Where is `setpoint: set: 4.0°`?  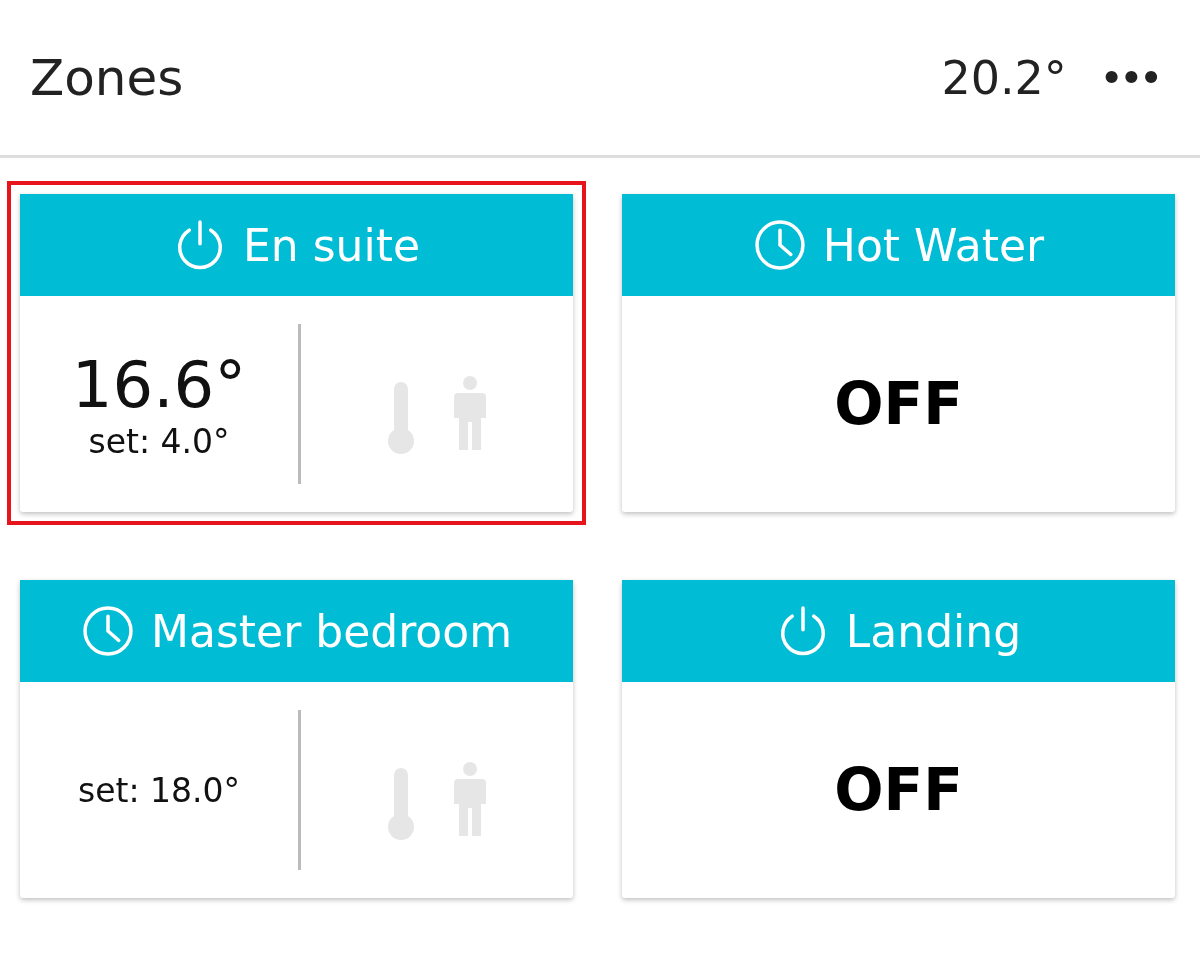 setpoint: set: 4.0° is located at coordinates (159, 441).